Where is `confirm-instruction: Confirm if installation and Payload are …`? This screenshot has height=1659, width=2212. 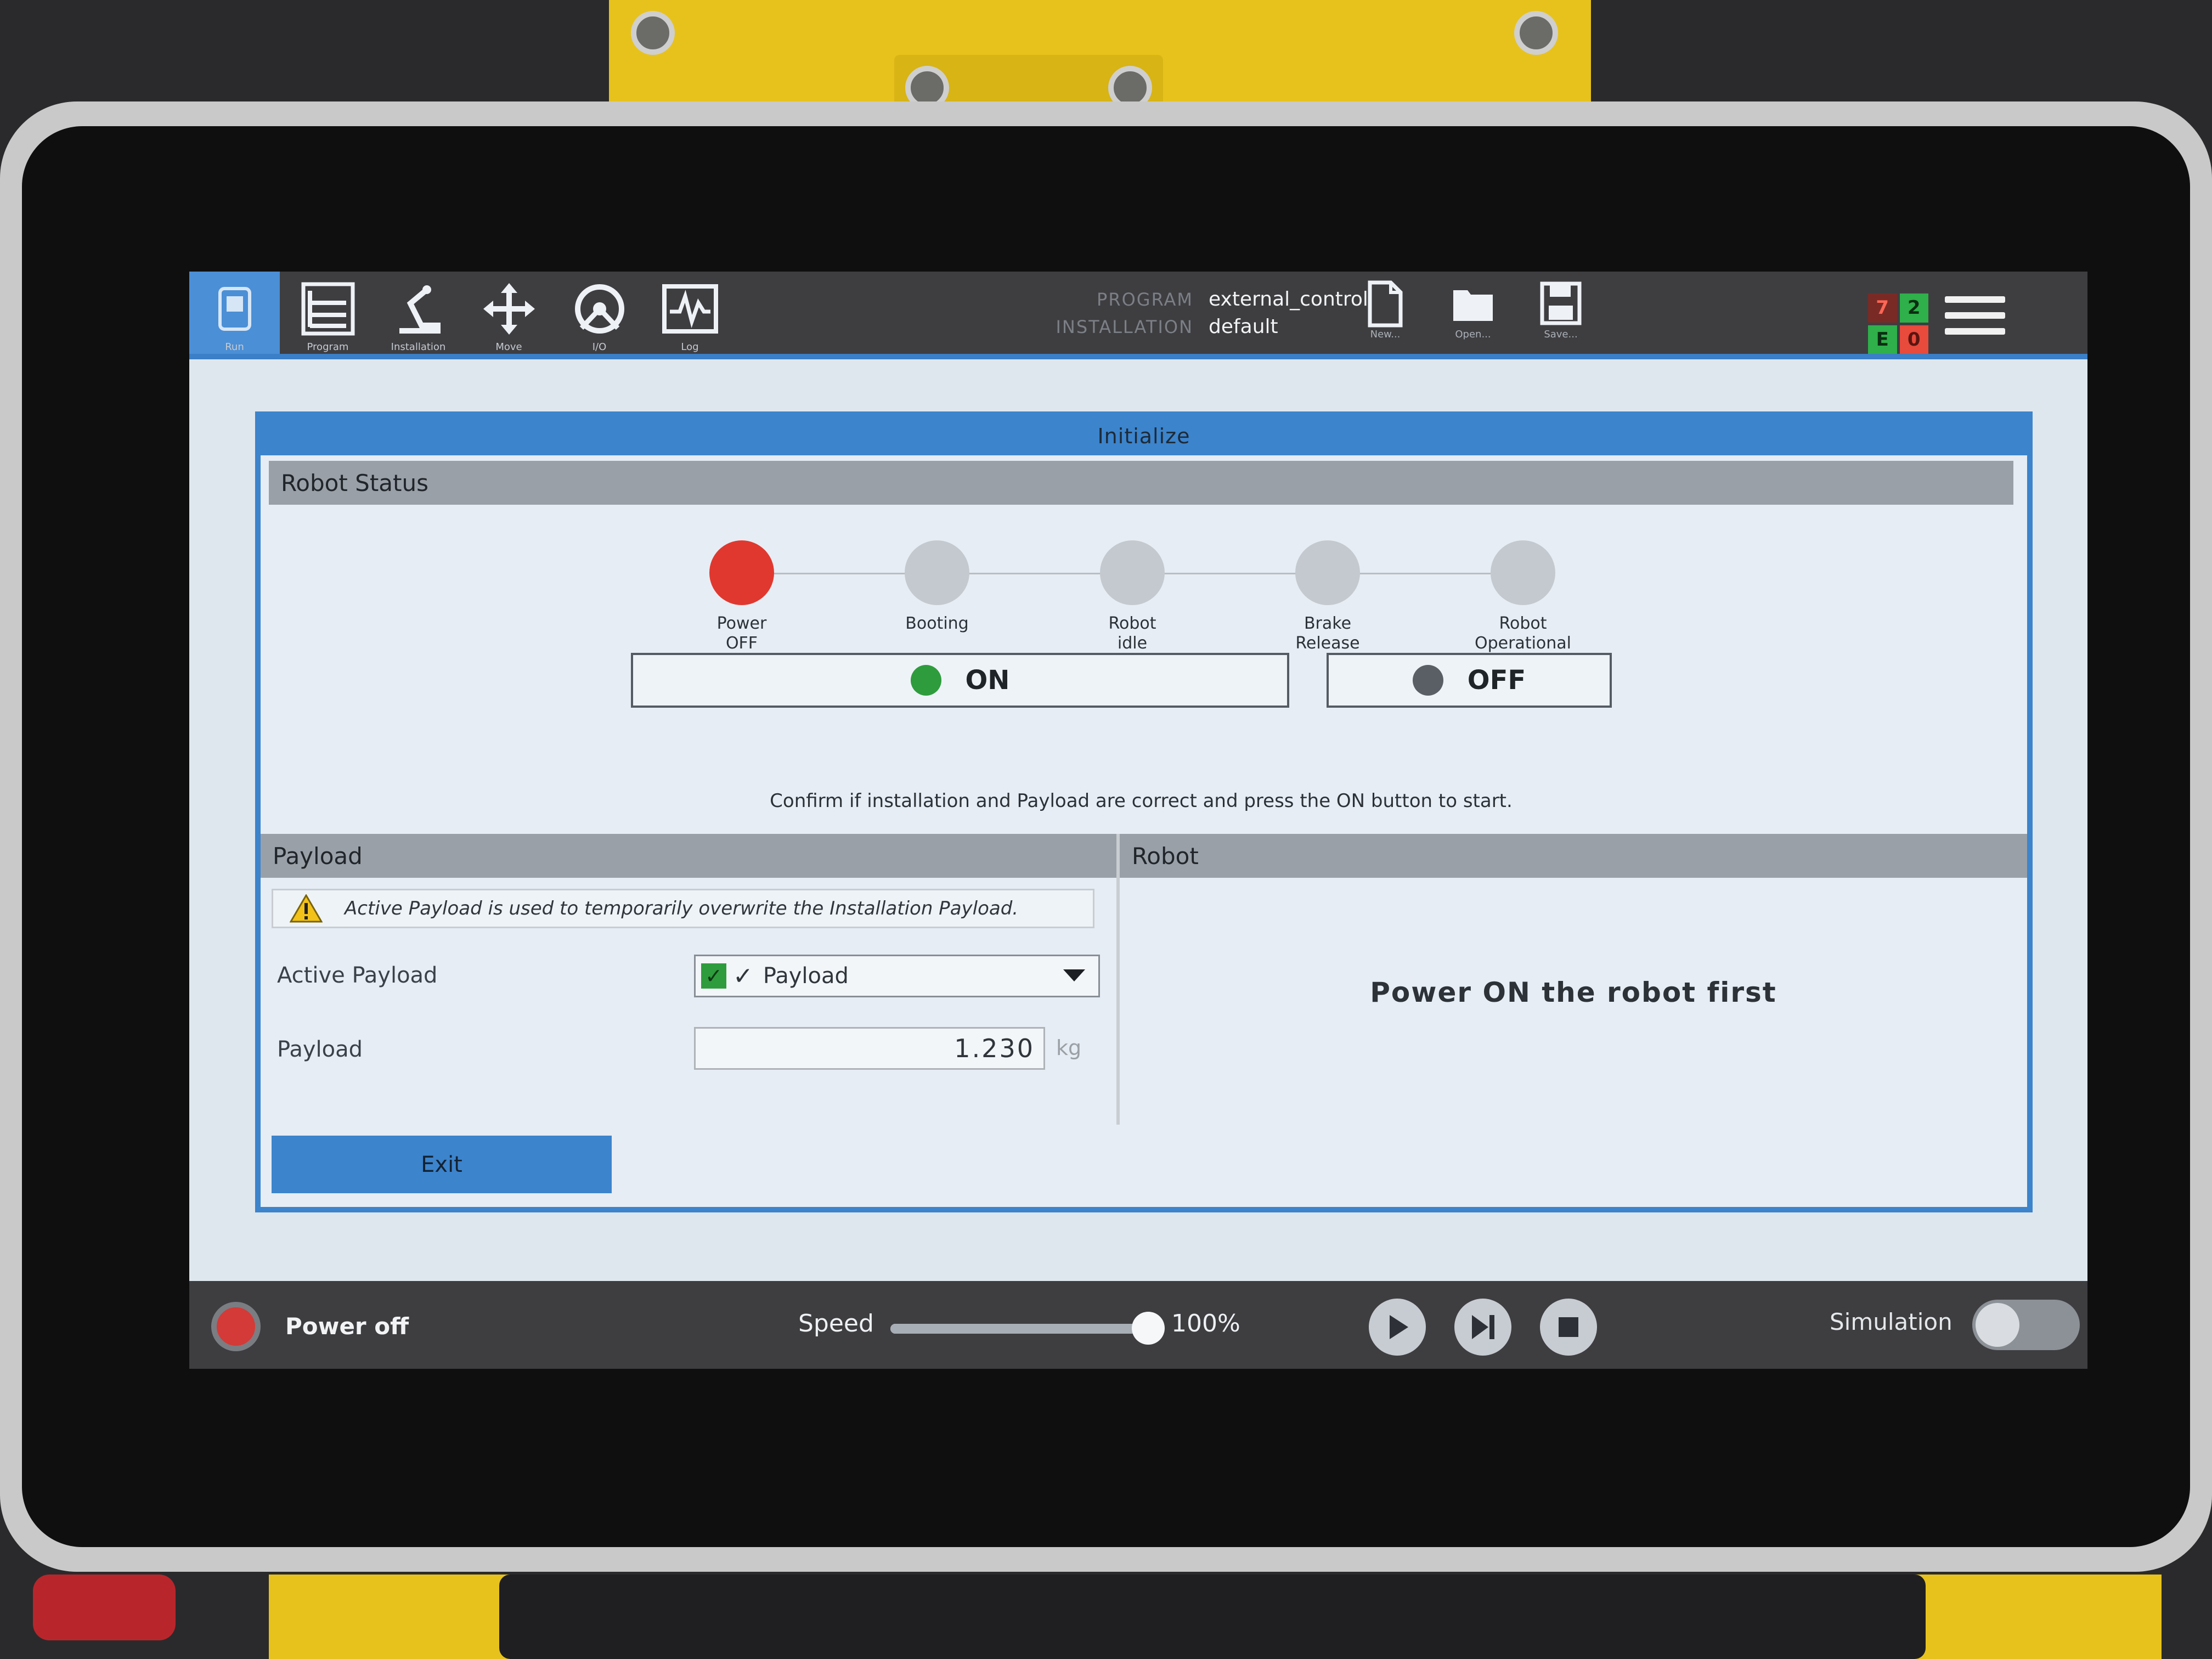 confirm-instruction: Confirm if installation and Payload are … is located at coordinates (1142, 801).